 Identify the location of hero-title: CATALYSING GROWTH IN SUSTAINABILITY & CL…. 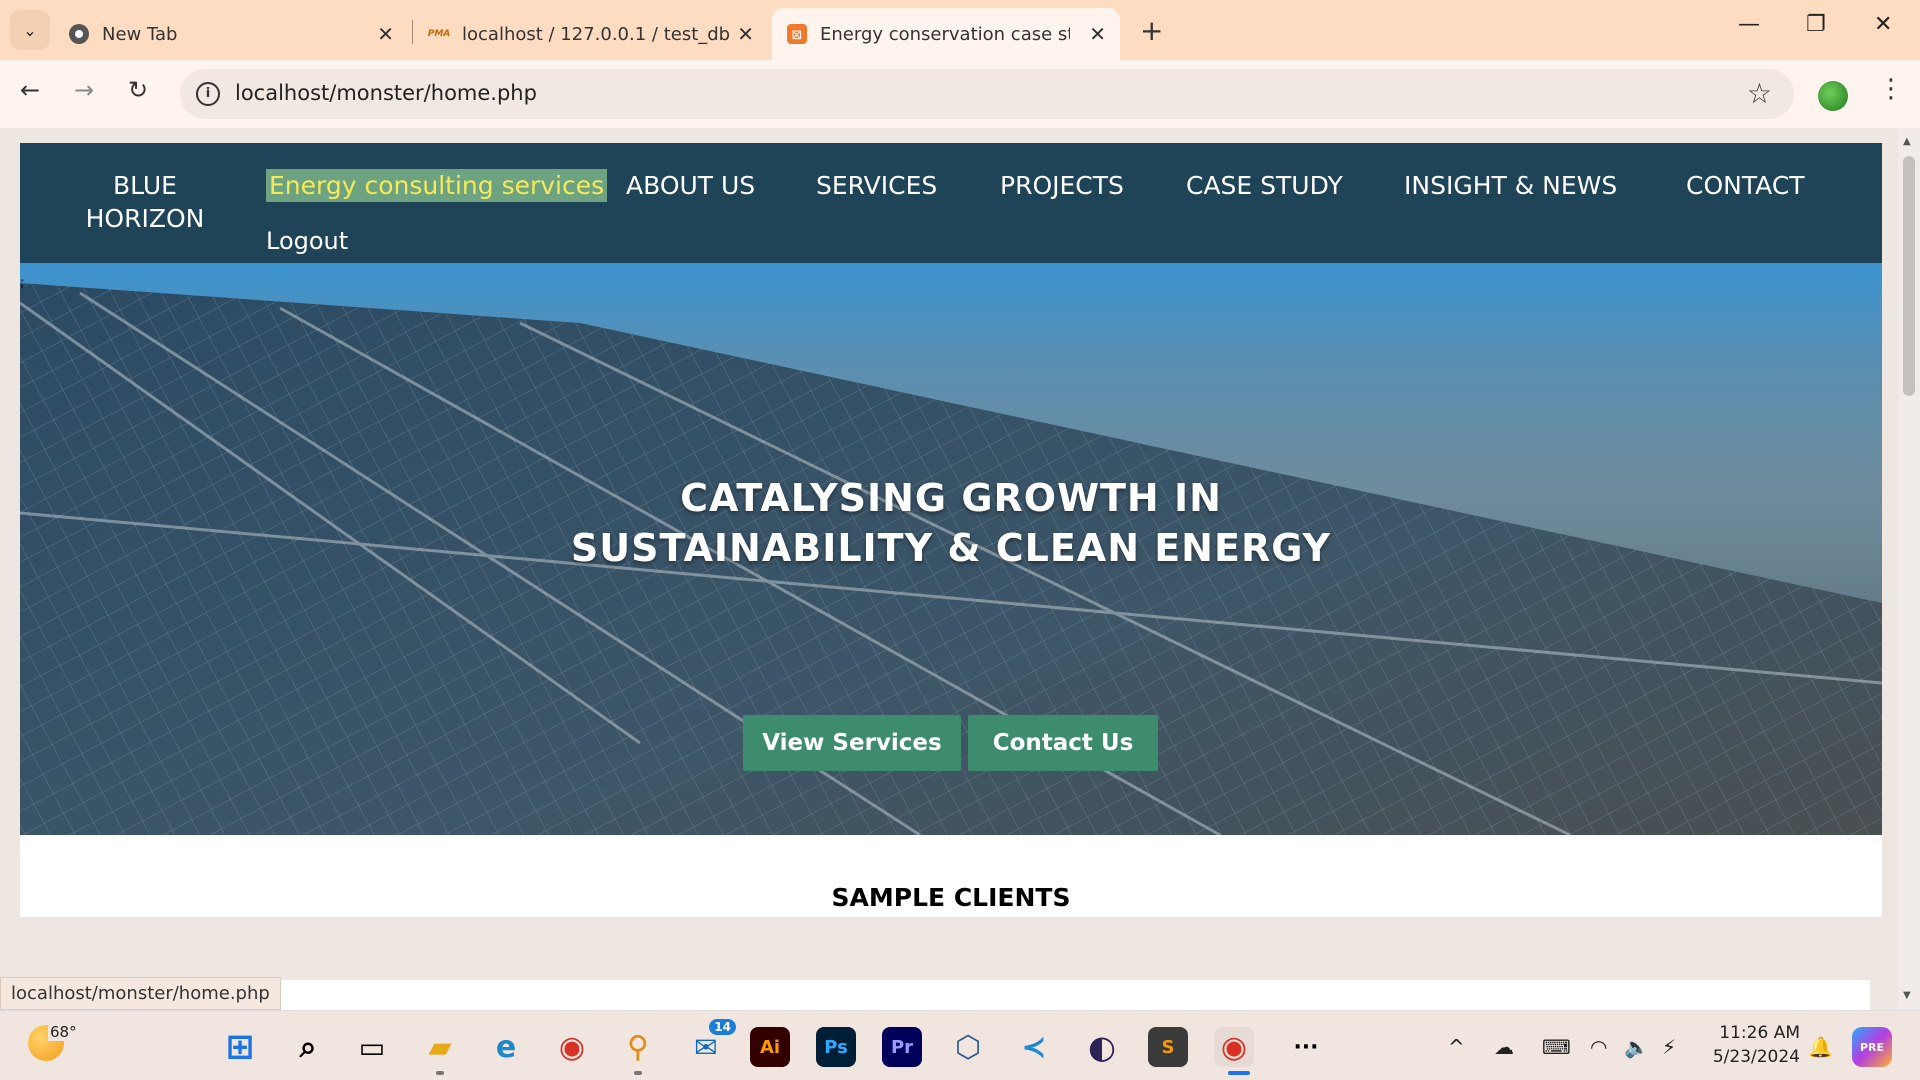
(951, 523).